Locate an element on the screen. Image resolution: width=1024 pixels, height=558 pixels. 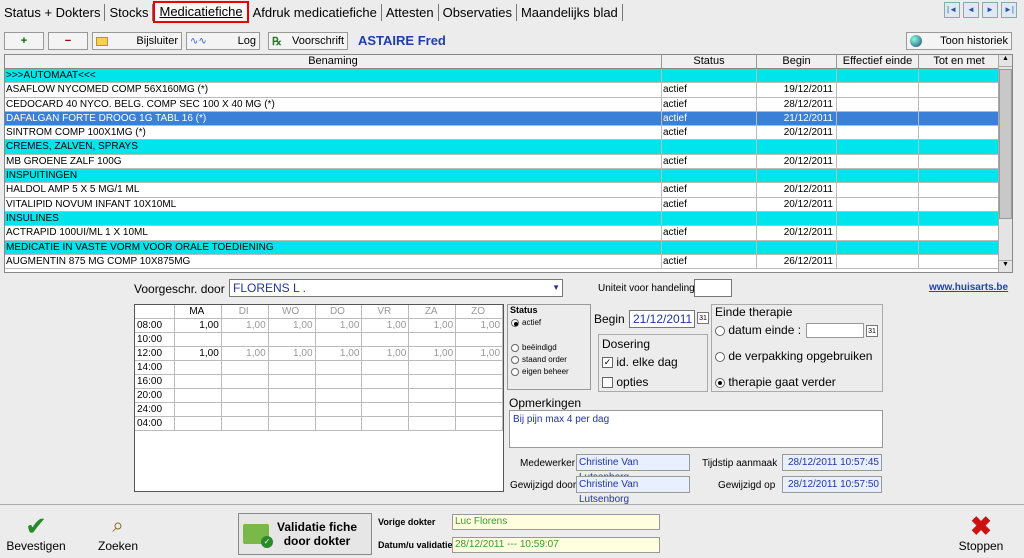
remove-button: − is located at coordinates (68, 41).